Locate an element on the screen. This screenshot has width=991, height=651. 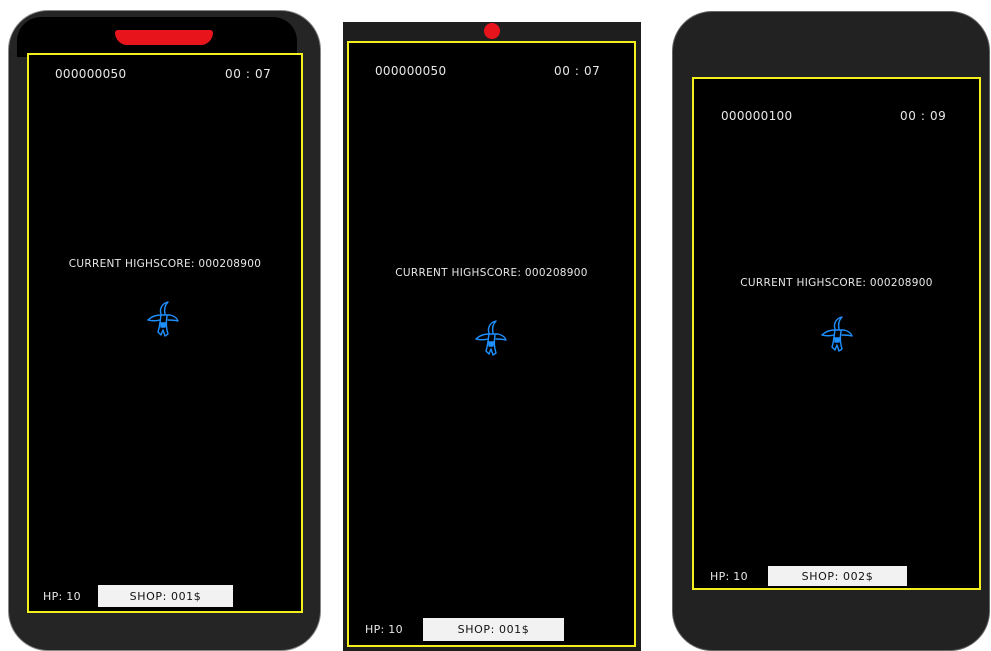
score-counter: 000000100 is located at coordinates (757, 116).